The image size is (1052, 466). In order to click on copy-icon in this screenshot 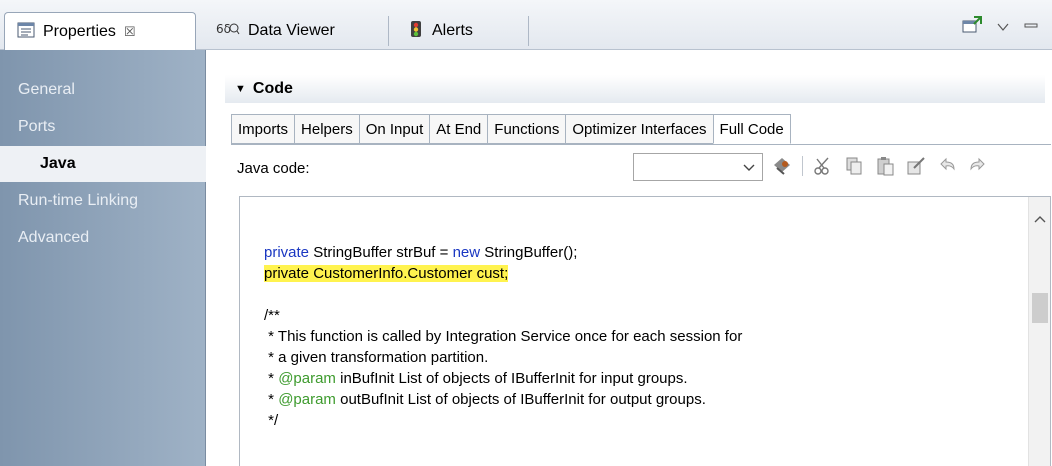, I will do `click(854, 166)`.